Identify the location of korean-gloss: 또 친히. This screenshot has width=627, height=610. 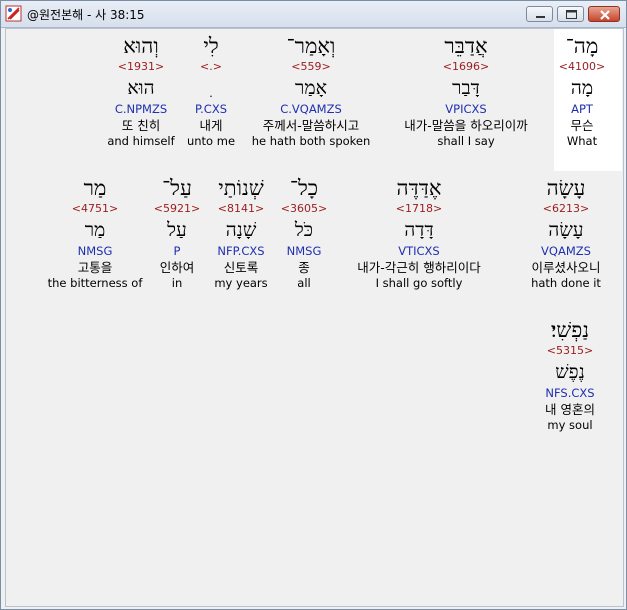
(141, 125).